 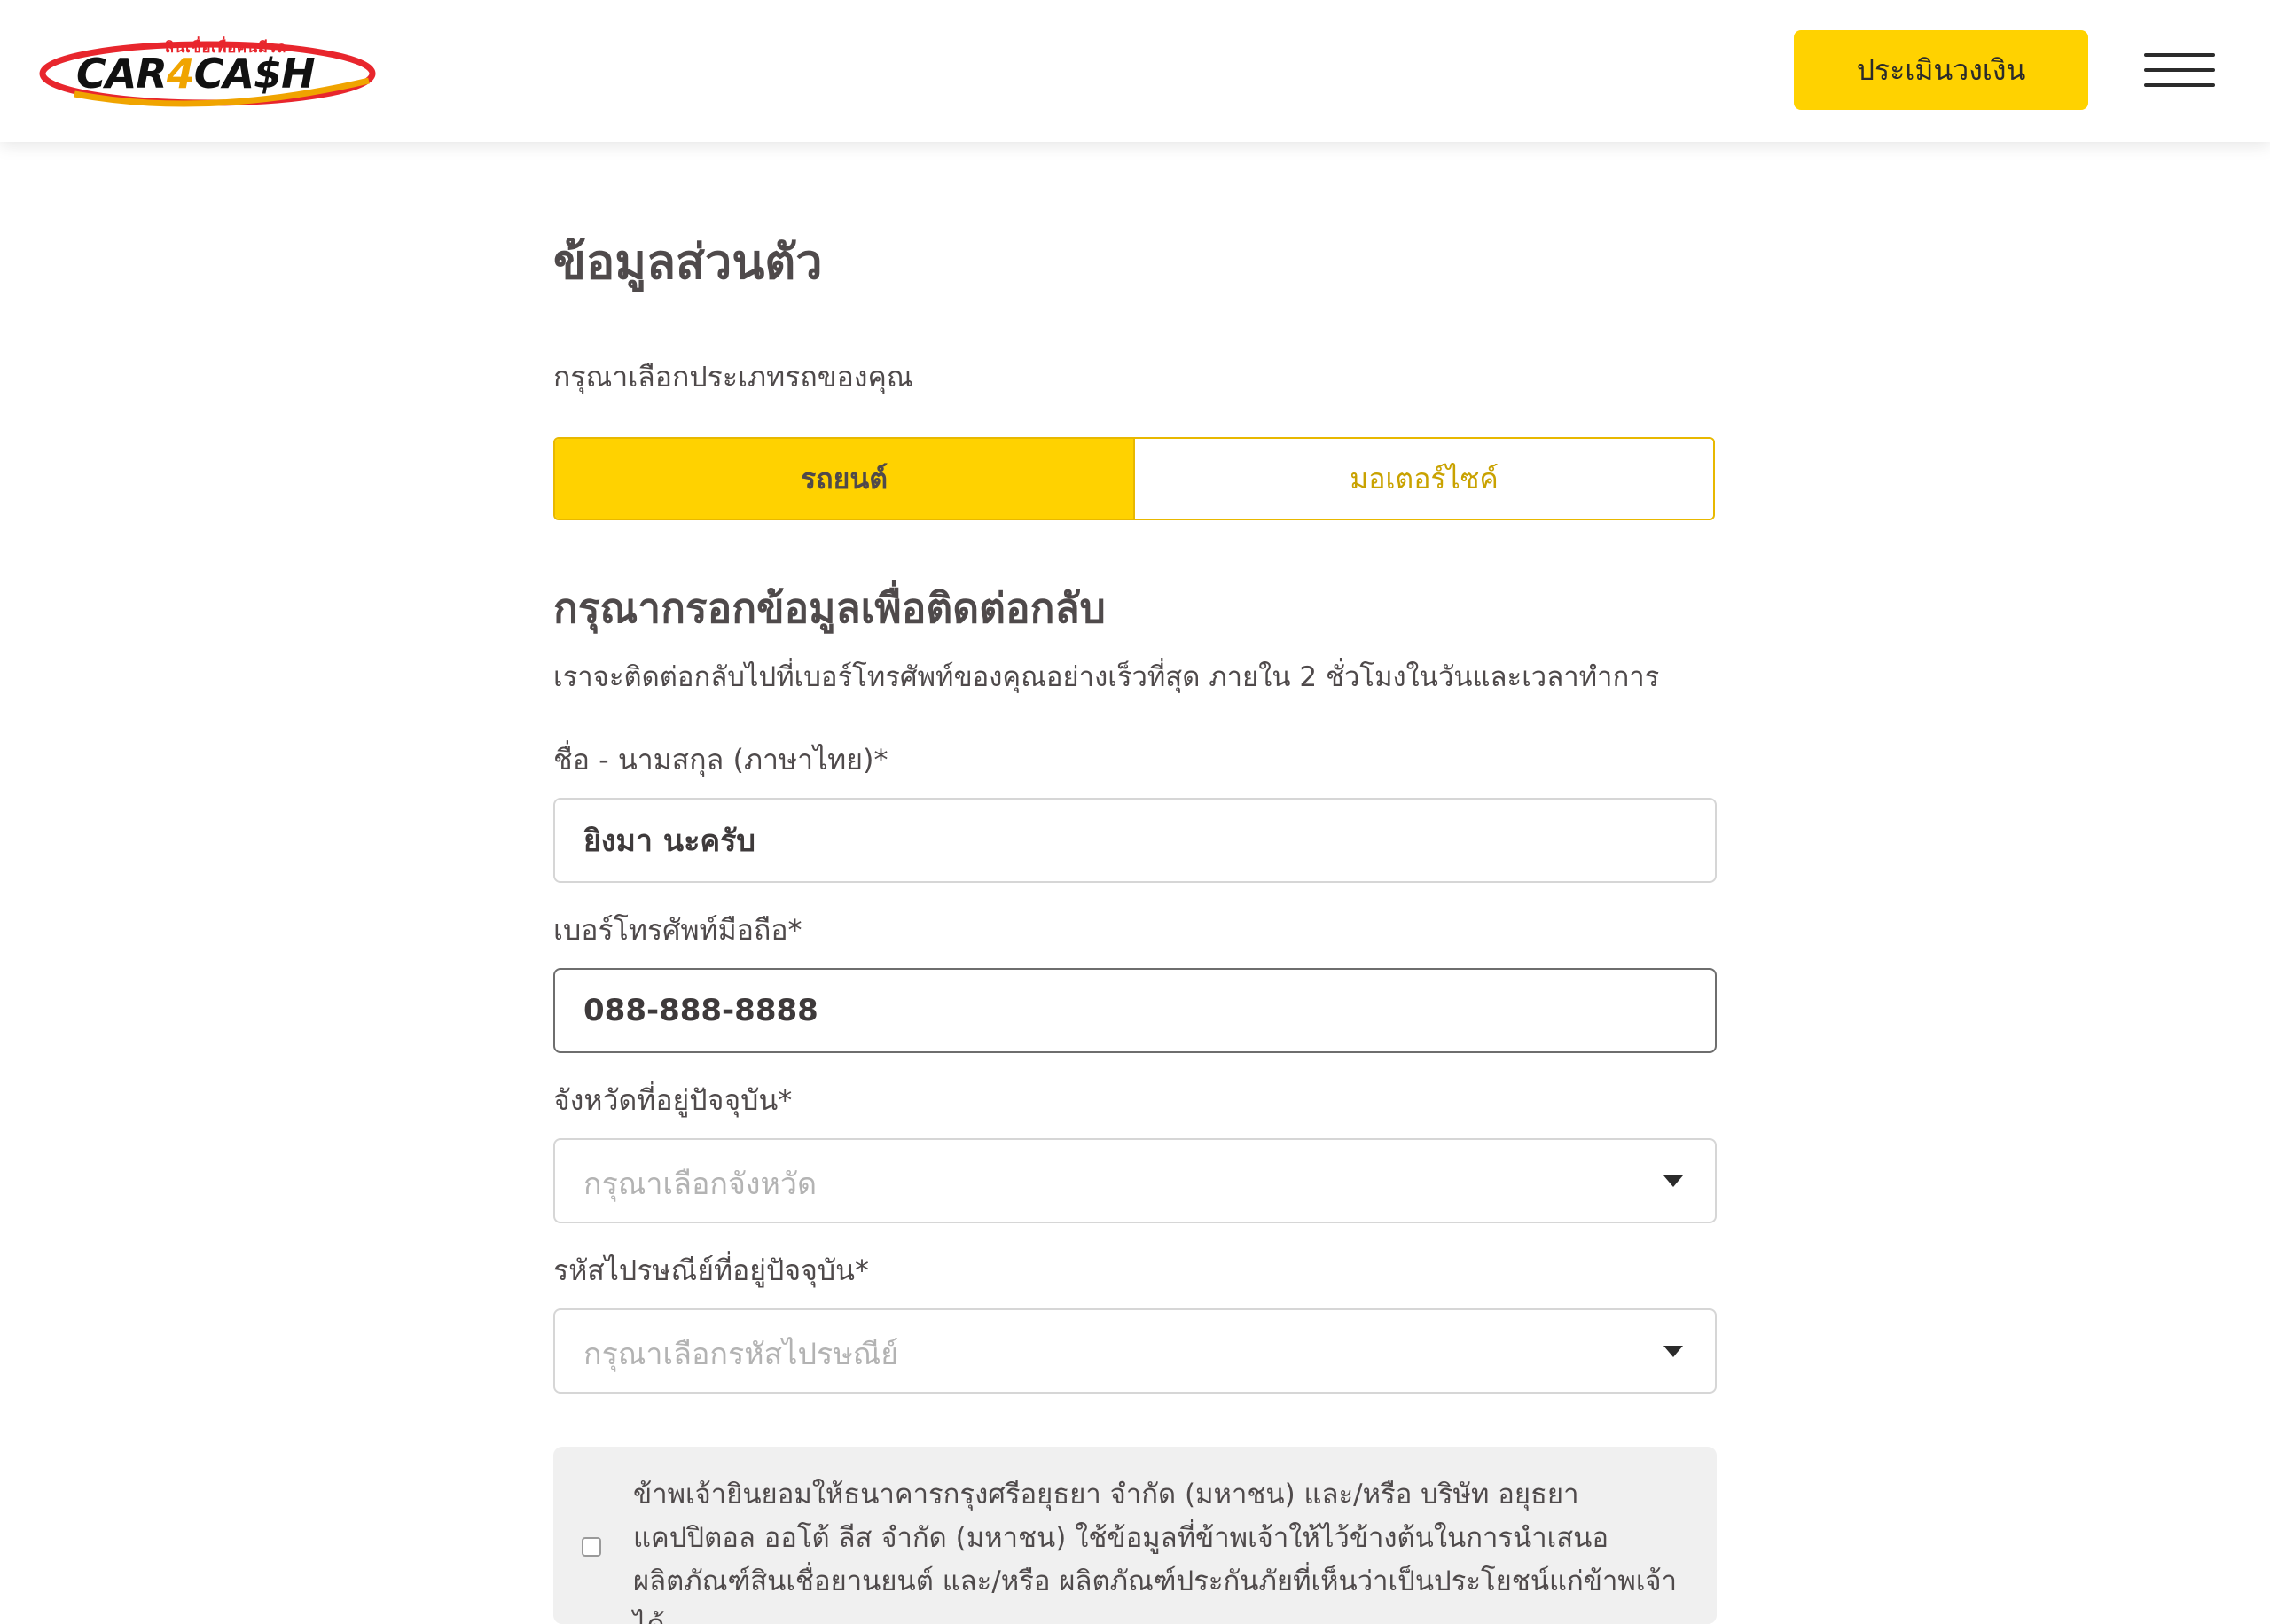 What do you see at coordinates (1135, 1351) in the screenshot?
I see `postcode-select: กรุณาเลือกรหัสไปรษณีย์` at bounding box center [1135, 1351].